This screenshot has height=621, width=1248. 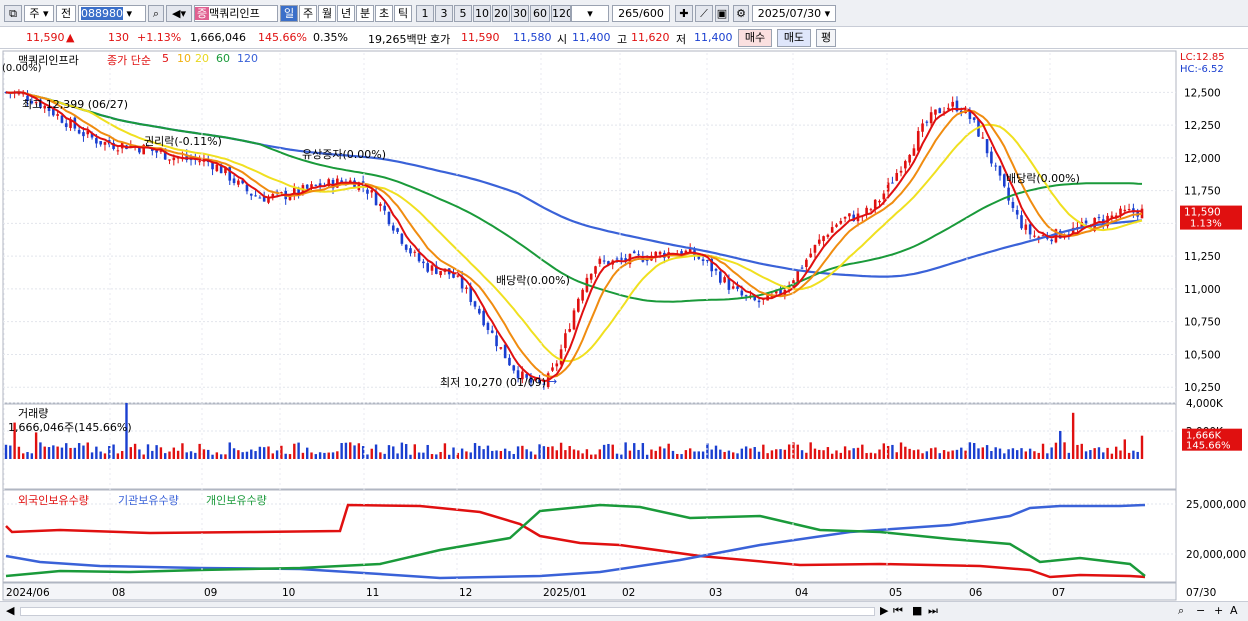 What do you see at coordinates (722, 13) in the screenshot?
I see `save-icon: ▣` at bounding box center [722, 13].